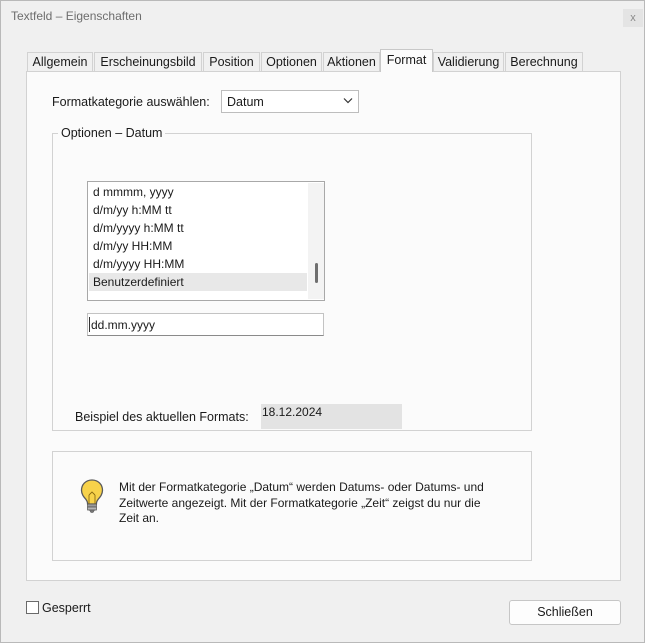  Describe the element at coordinates (123, 325) in the screenshot. I see `custom-format-value: dd.mm.yyyy` at that location.